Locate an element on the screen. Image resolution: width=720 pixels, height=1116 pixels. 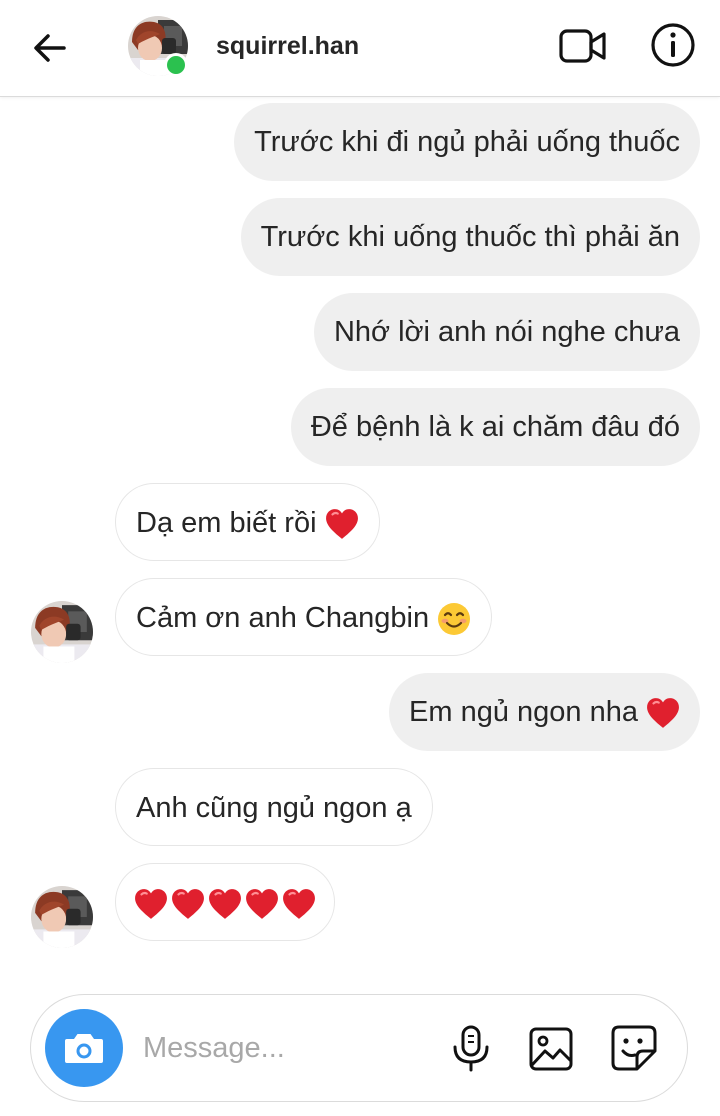
microphone-icon is located at coordinates (471, 1048).